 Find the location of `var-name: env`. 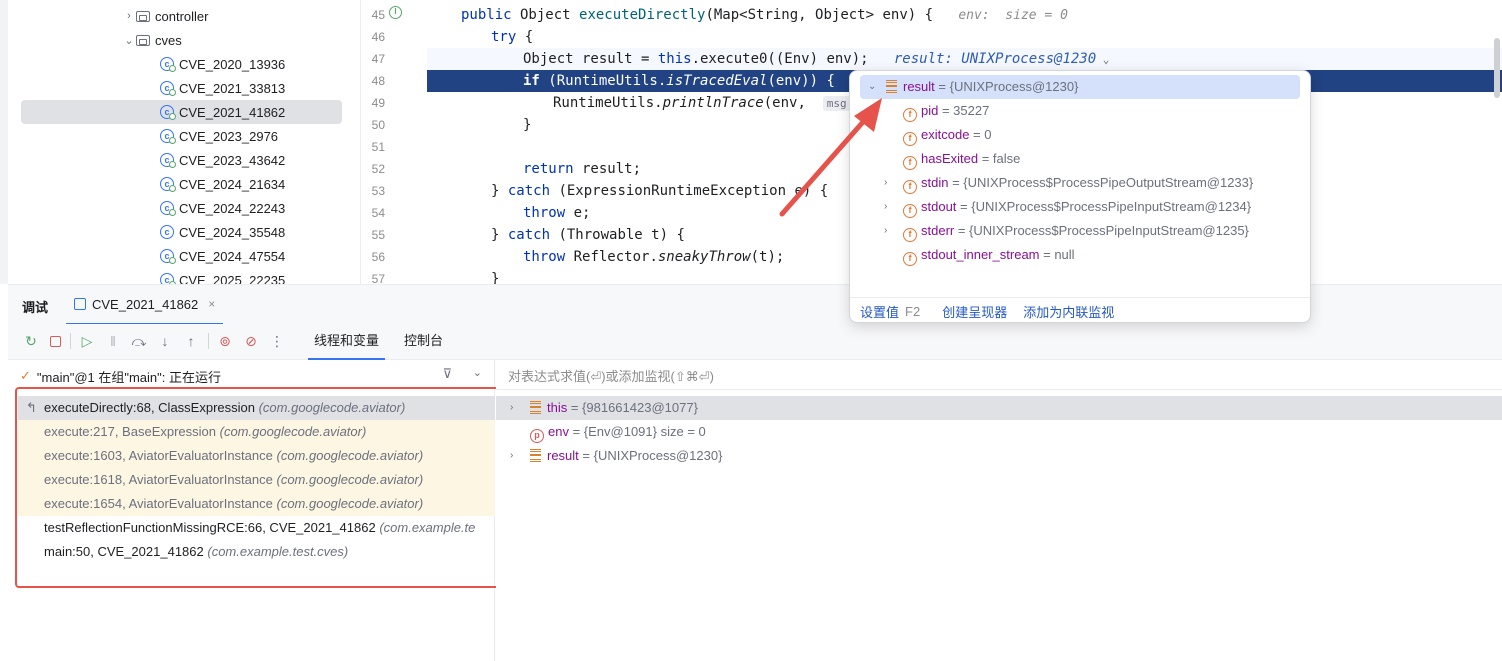

var-name: env is located at coordinates (558, 431).